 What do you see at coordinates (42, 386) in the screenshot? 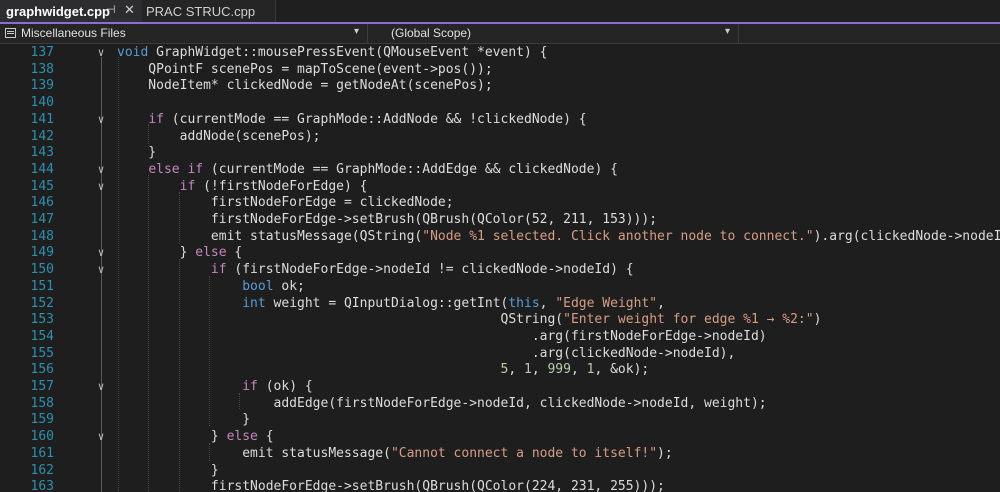
I see `line-number: 157` at bounding box center [42, 386].